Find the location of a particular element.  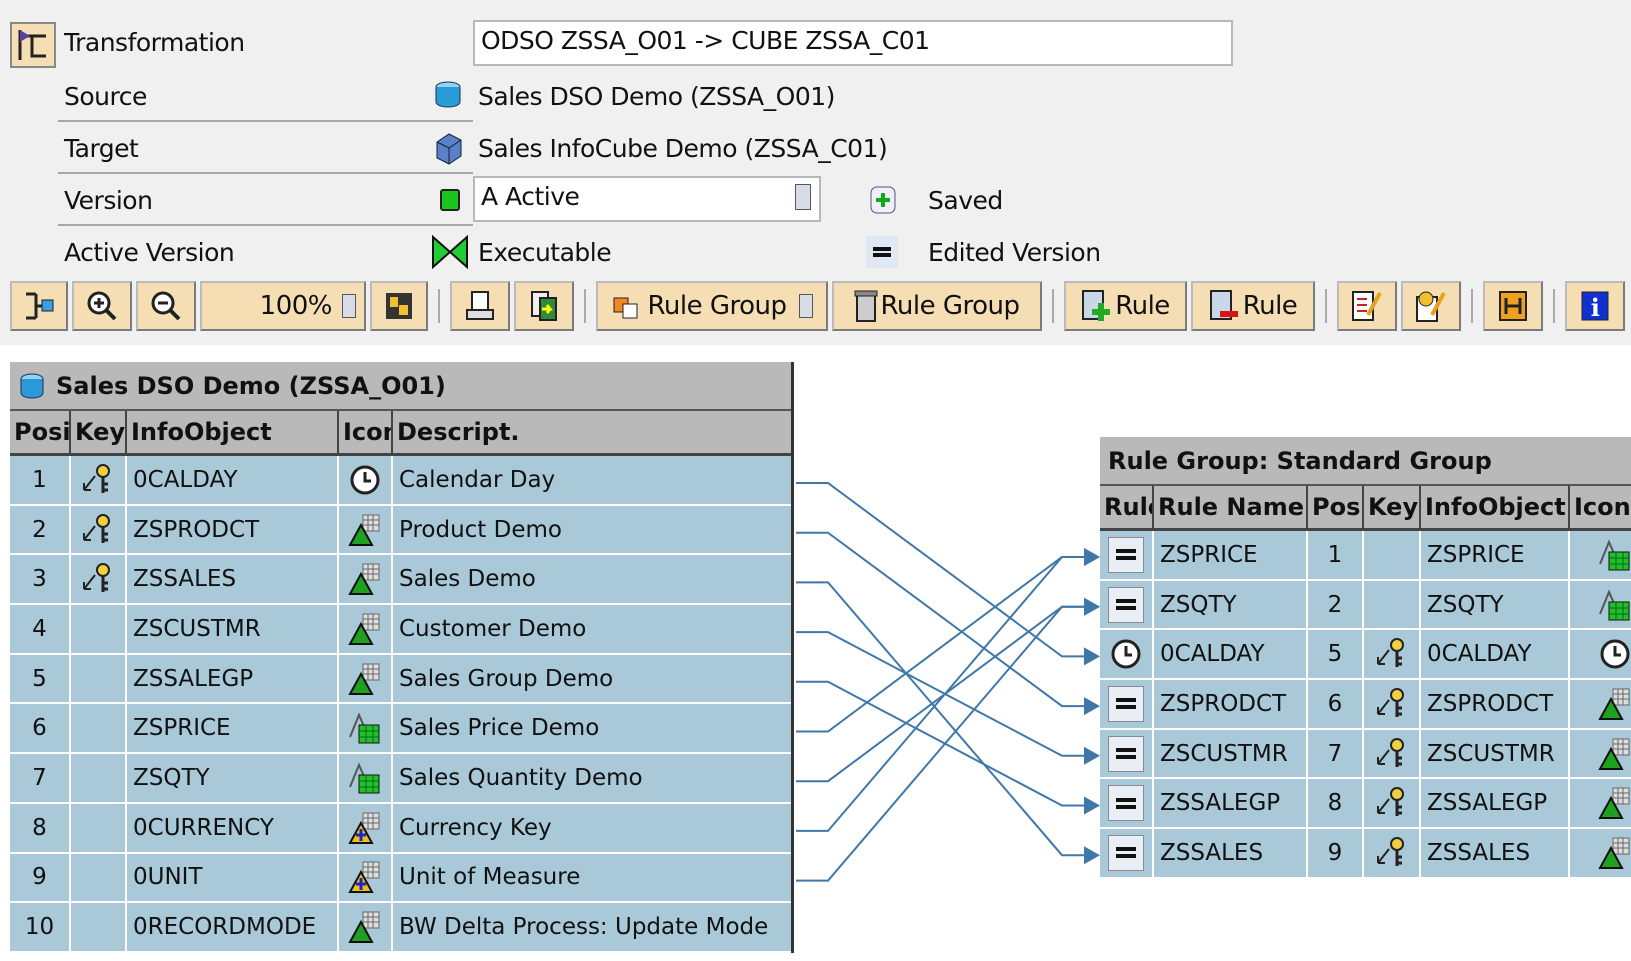

source-row-zscustmr: 4 ZSCUSTMR Customer Demo is located at coordinates (400, 630).